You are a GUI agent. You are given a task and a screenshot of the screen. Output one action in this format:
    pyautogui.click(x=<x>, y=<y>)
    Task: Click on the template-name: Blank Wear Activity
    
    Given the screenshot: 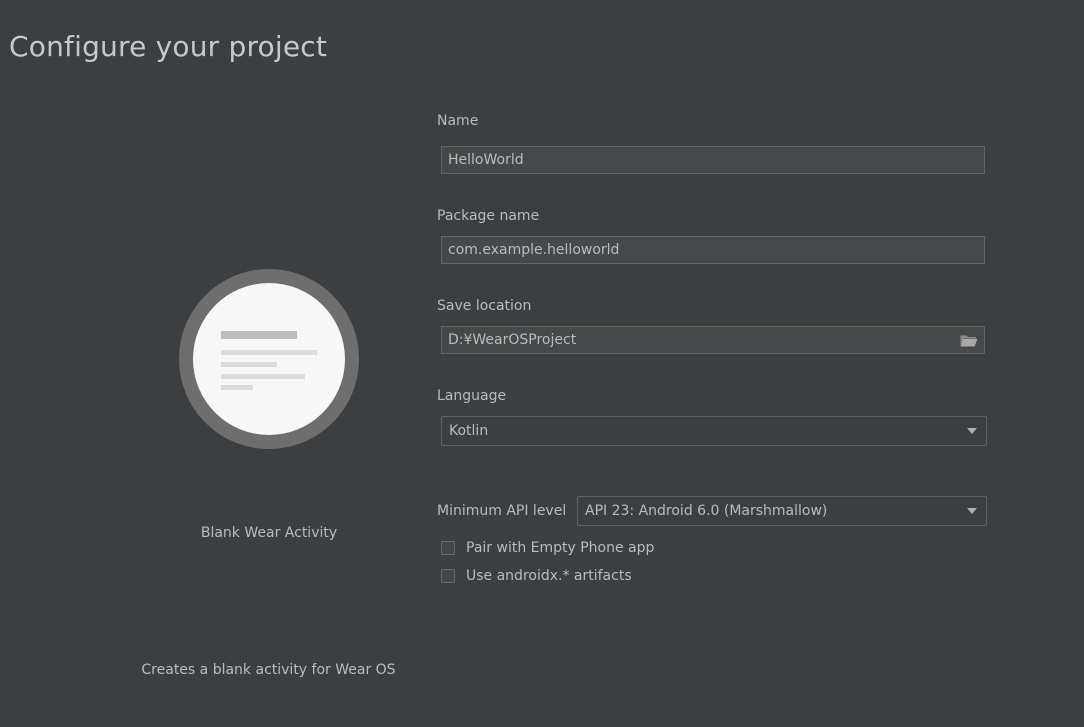 What is the action you would take?
    pyautogui.click(x=269, y=533)
    